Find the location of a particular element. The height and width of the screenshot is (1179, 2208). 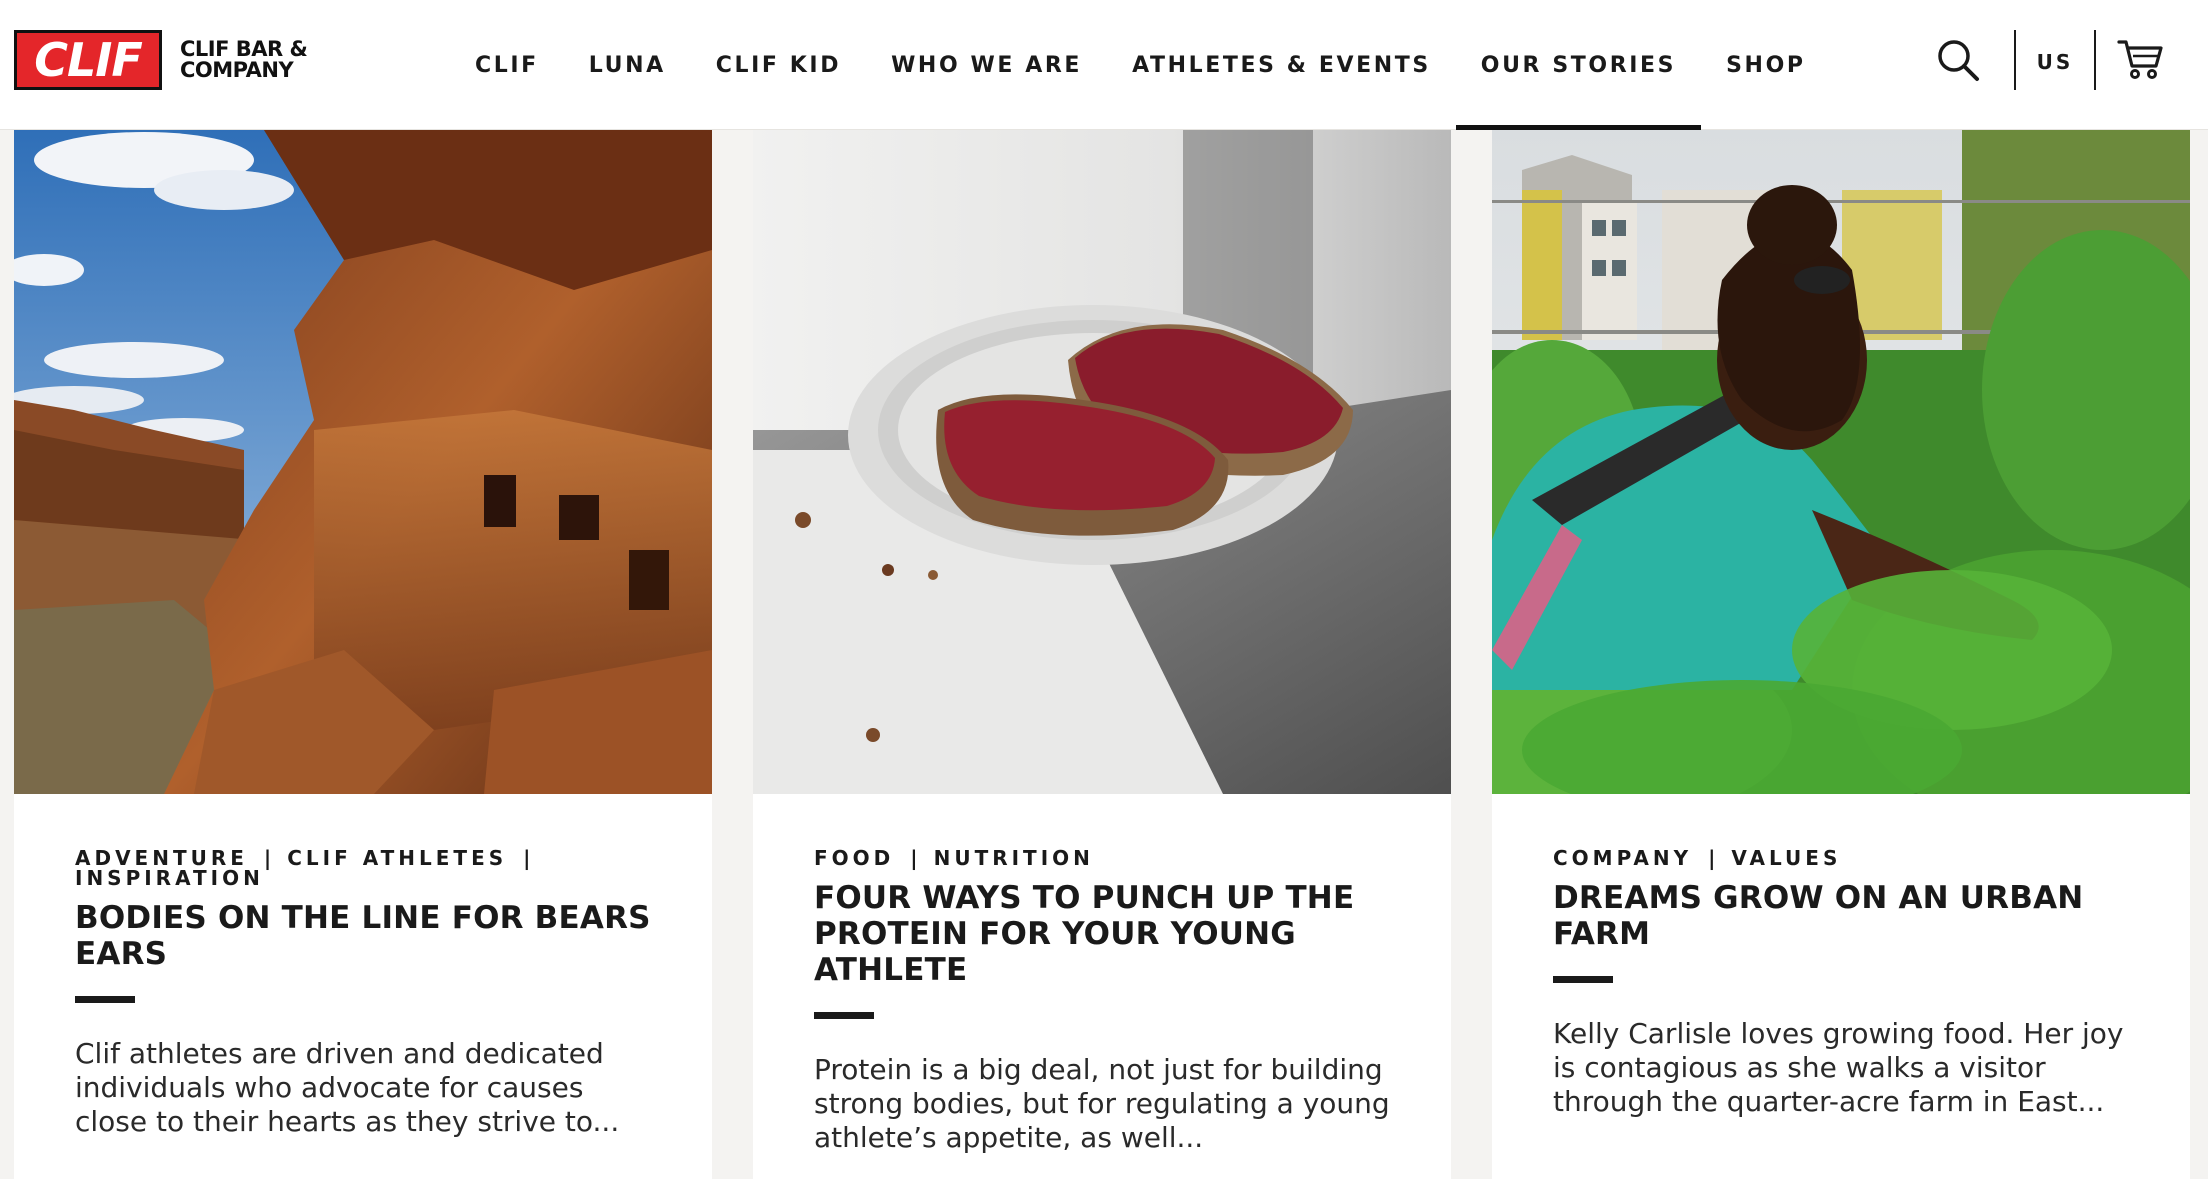

story-title: DREAMS GROW ON AN URBAN FARM is located at coordinates (1853, 916).